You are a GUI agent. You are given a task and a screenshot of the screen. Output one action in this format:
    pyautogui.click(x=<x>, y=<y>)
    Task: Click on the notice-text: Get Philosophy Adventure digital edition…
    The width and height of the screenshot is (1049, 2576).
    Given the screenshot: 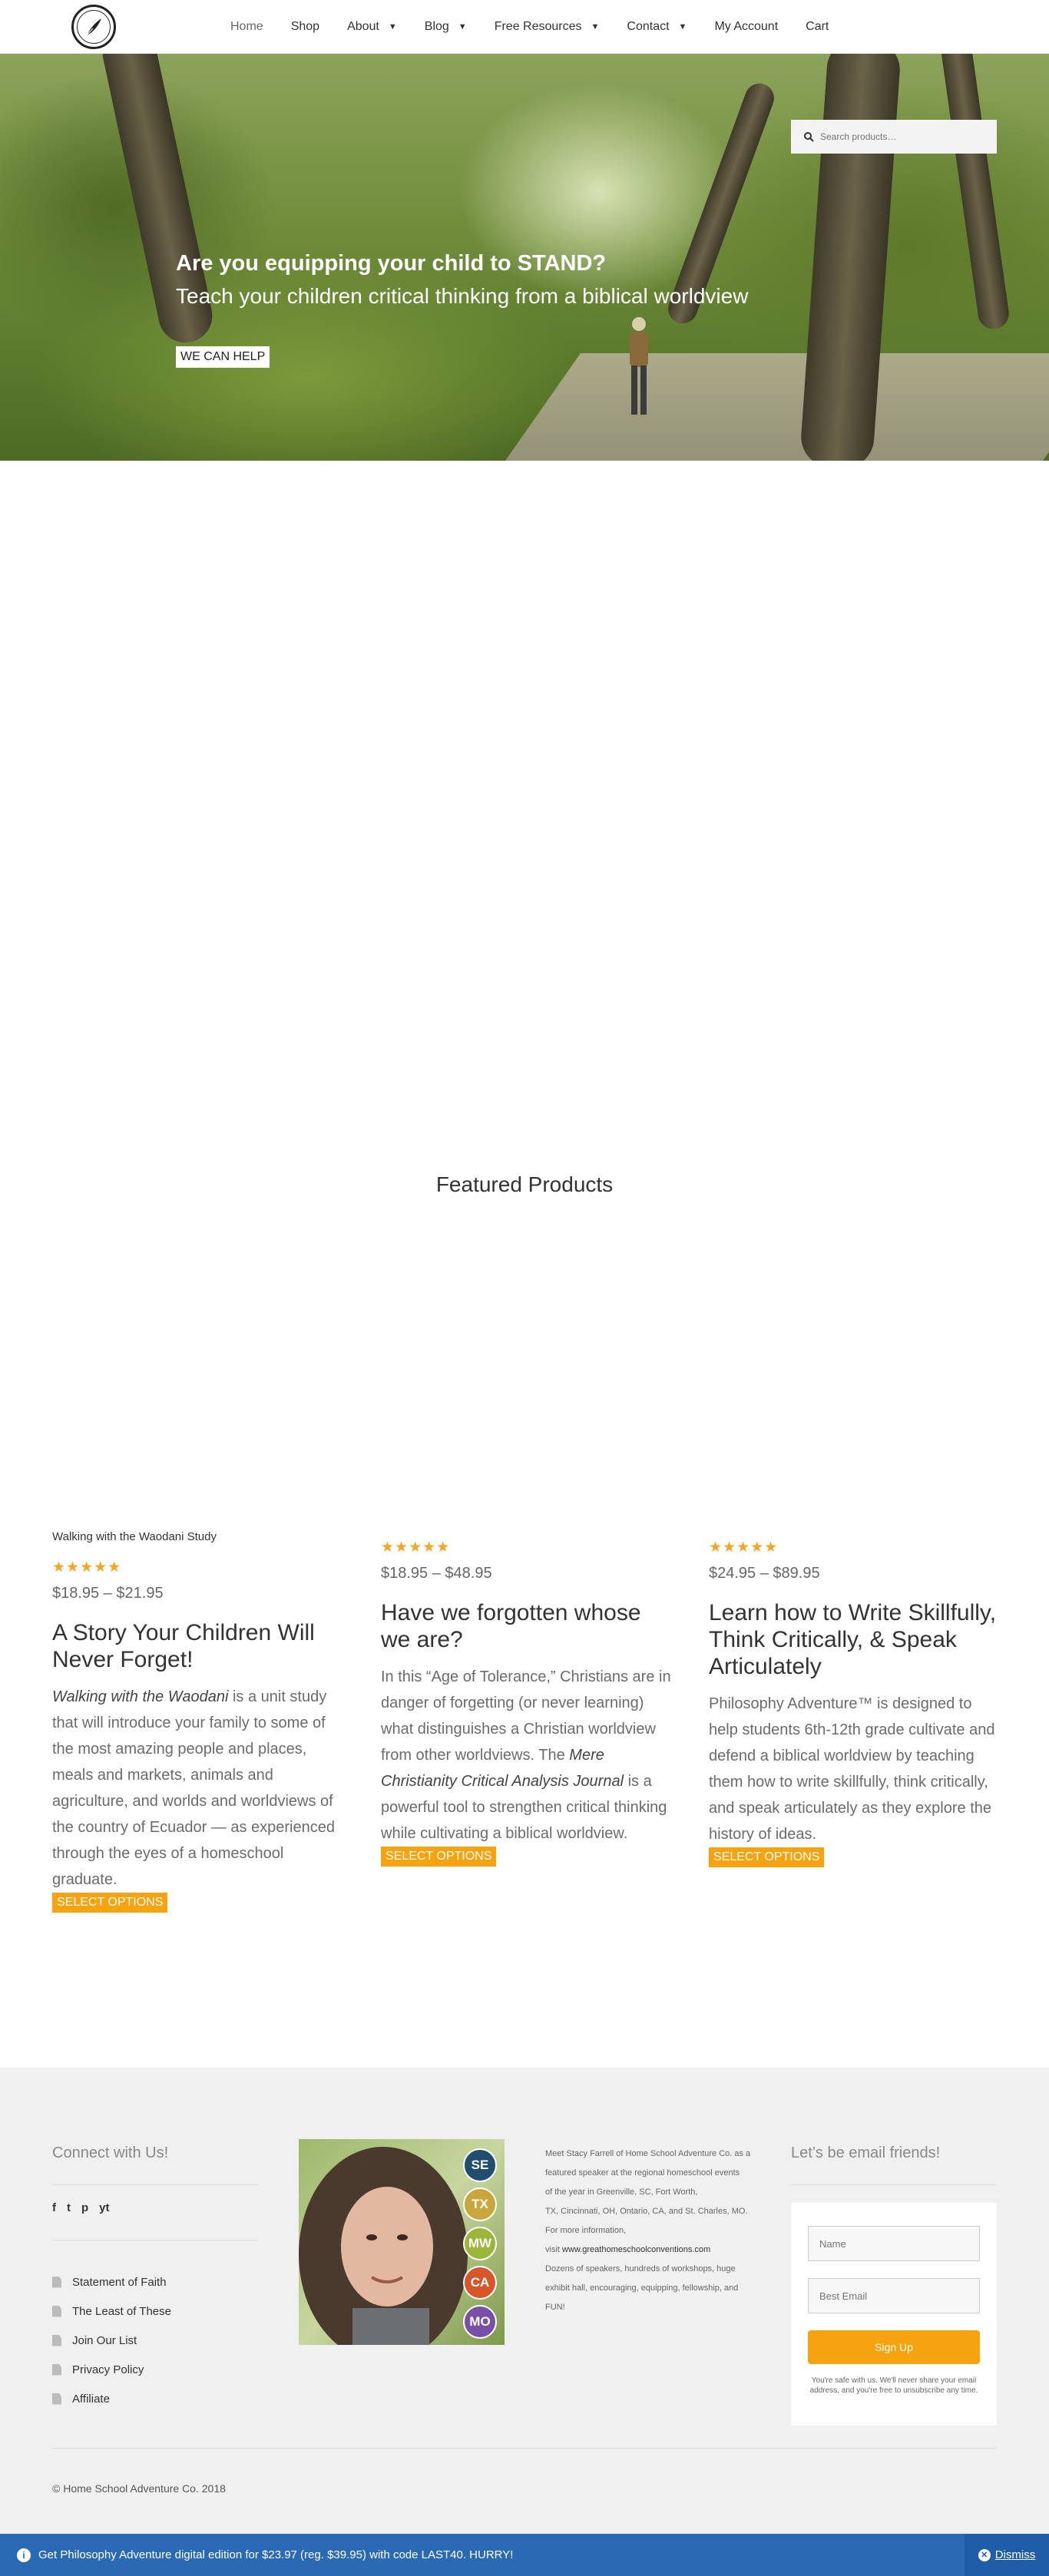 What is the action you would take?
    pyautogui.click(x=276, y=2554)
    